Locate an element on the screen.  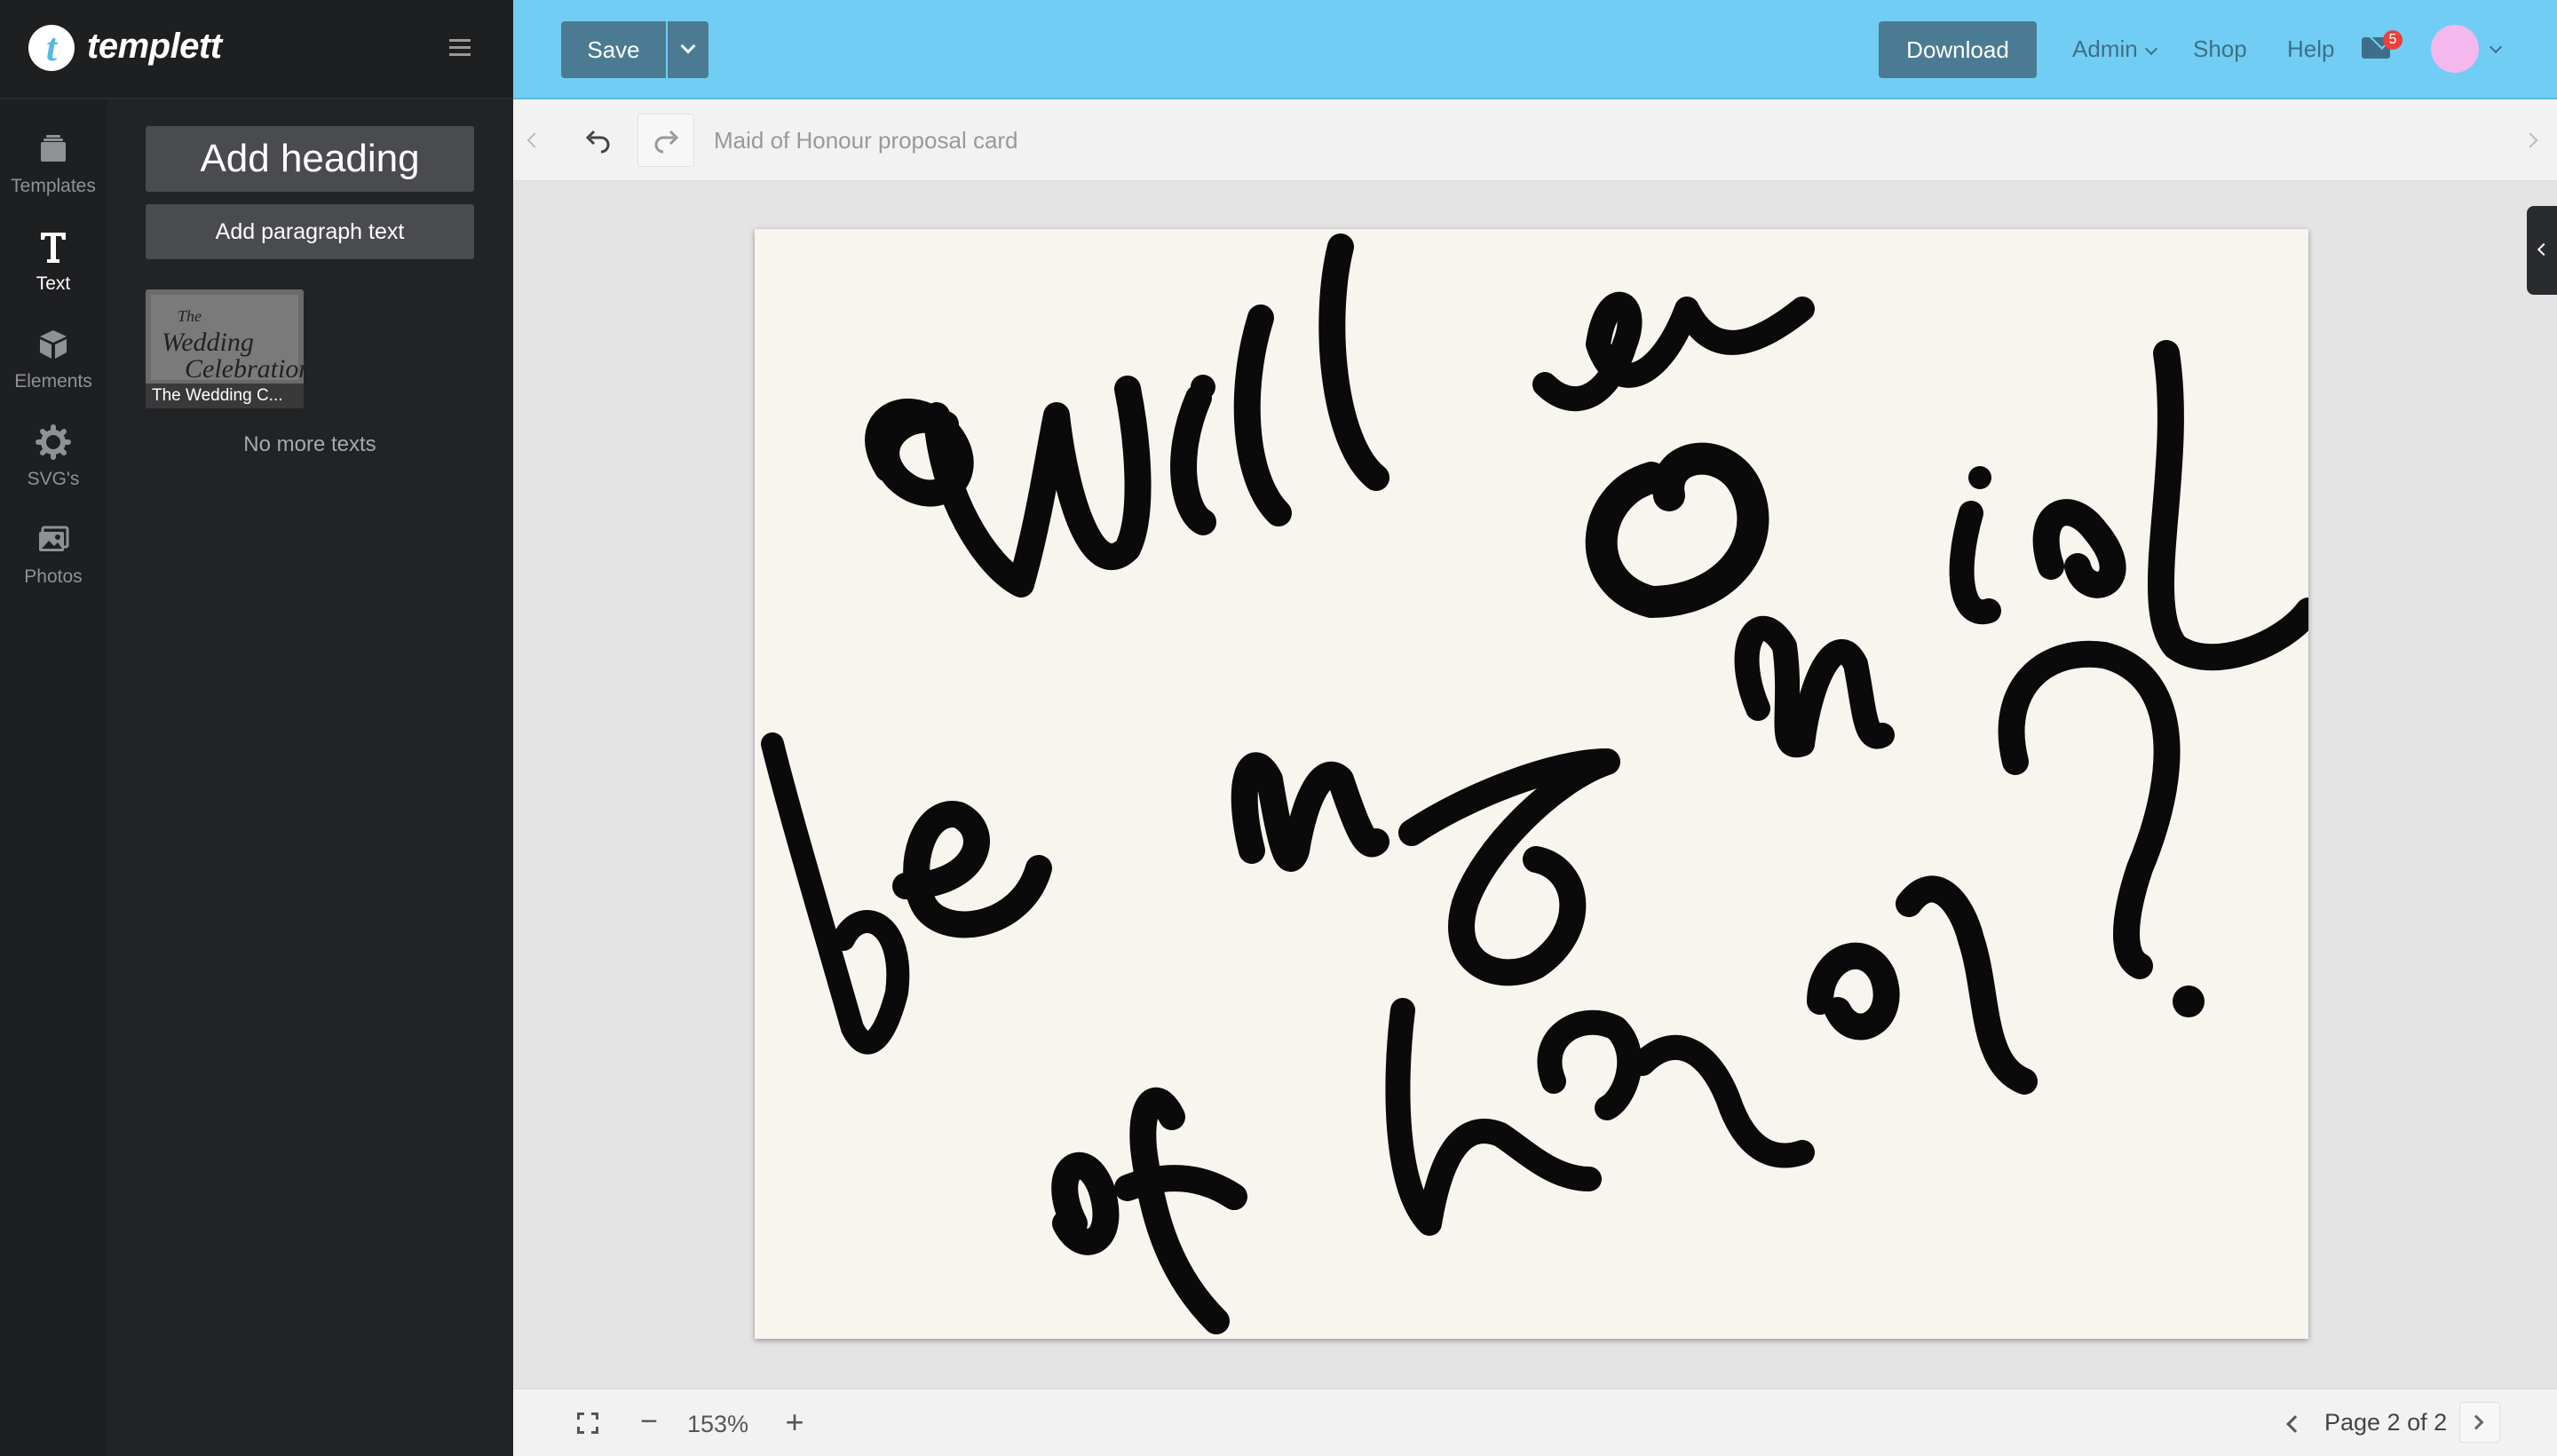
shop-link: Shop is located at coordinates (2220, 49).